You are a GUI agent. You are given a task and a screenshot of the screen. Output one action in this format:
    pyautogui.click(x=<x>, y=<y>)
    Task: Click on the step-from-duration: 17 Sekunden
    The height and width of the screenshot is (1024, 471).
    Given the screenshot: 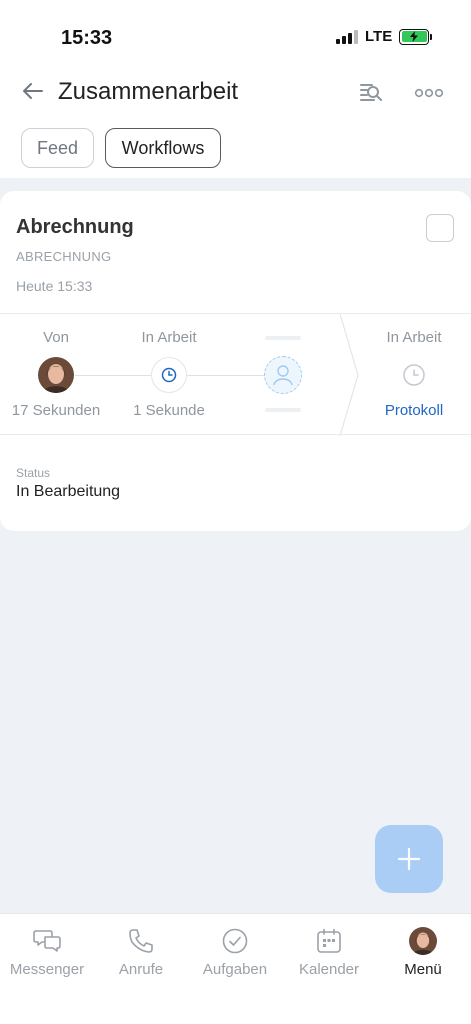 What is the action you would take?
    pyautogui.click(x=56, y=410)
    